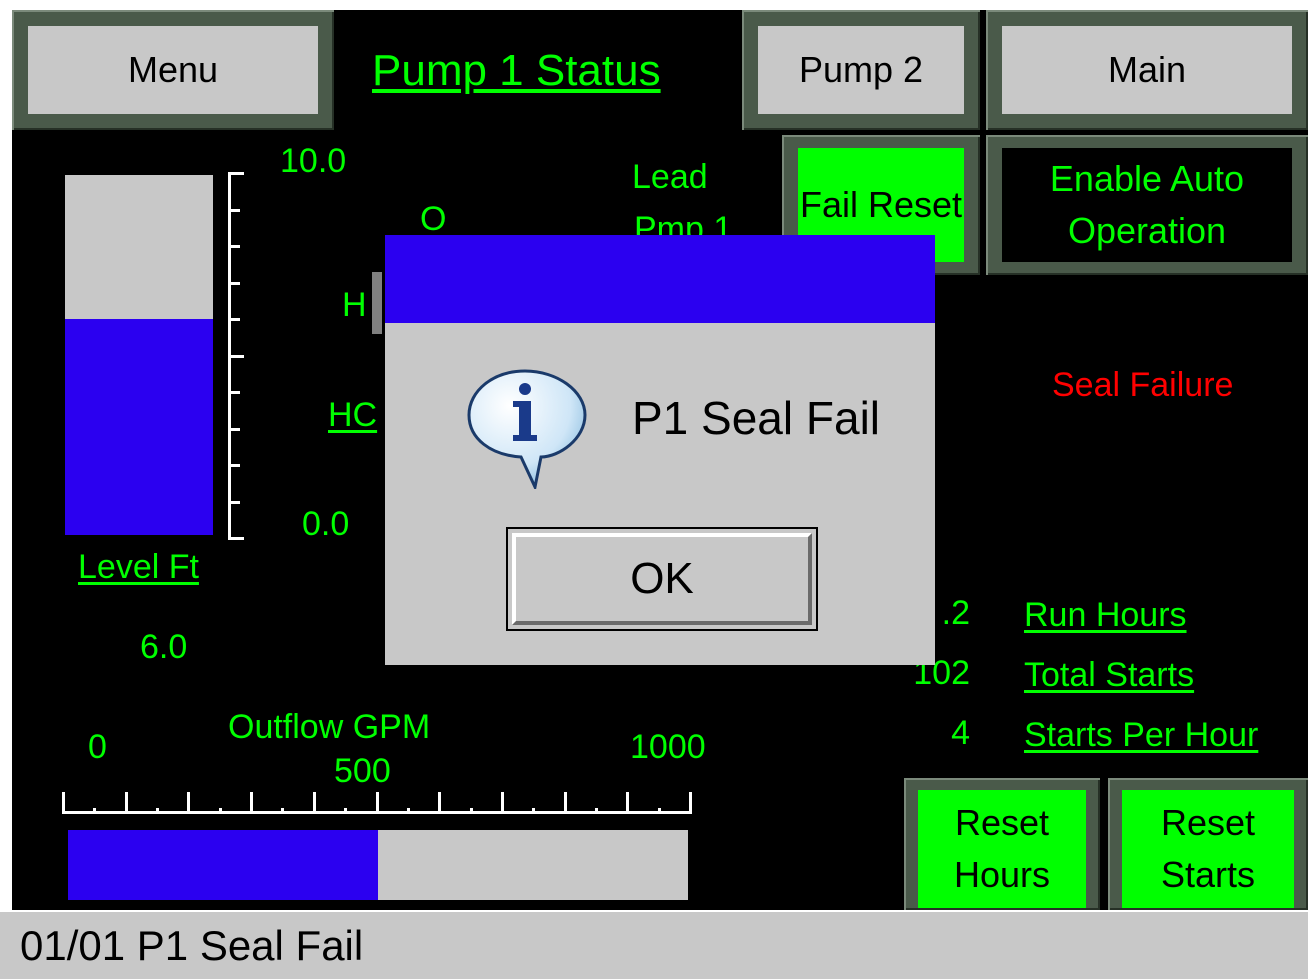 The width and height of the screenshot is (1308, 979). I want to click on outflow-bar-track, so click(378, 865).